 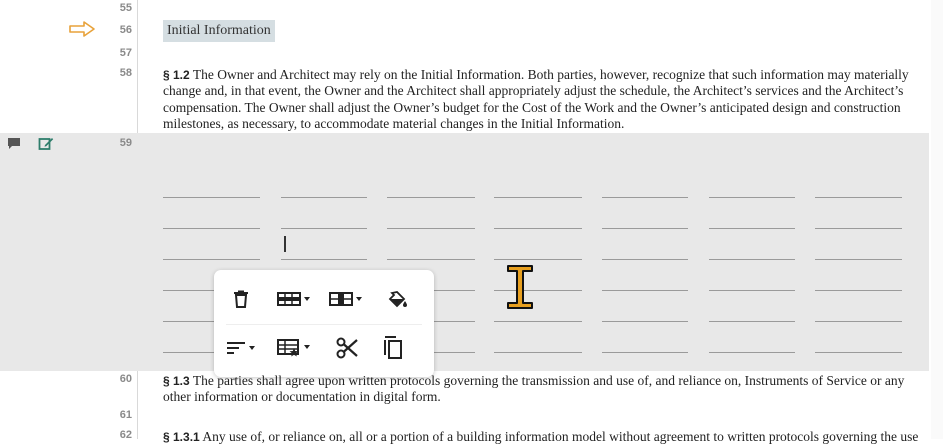 What do you see at coordinates (219, 31) in the screenshot?
I see `section-heading: Initial Information` at bounding box center [219, 31].